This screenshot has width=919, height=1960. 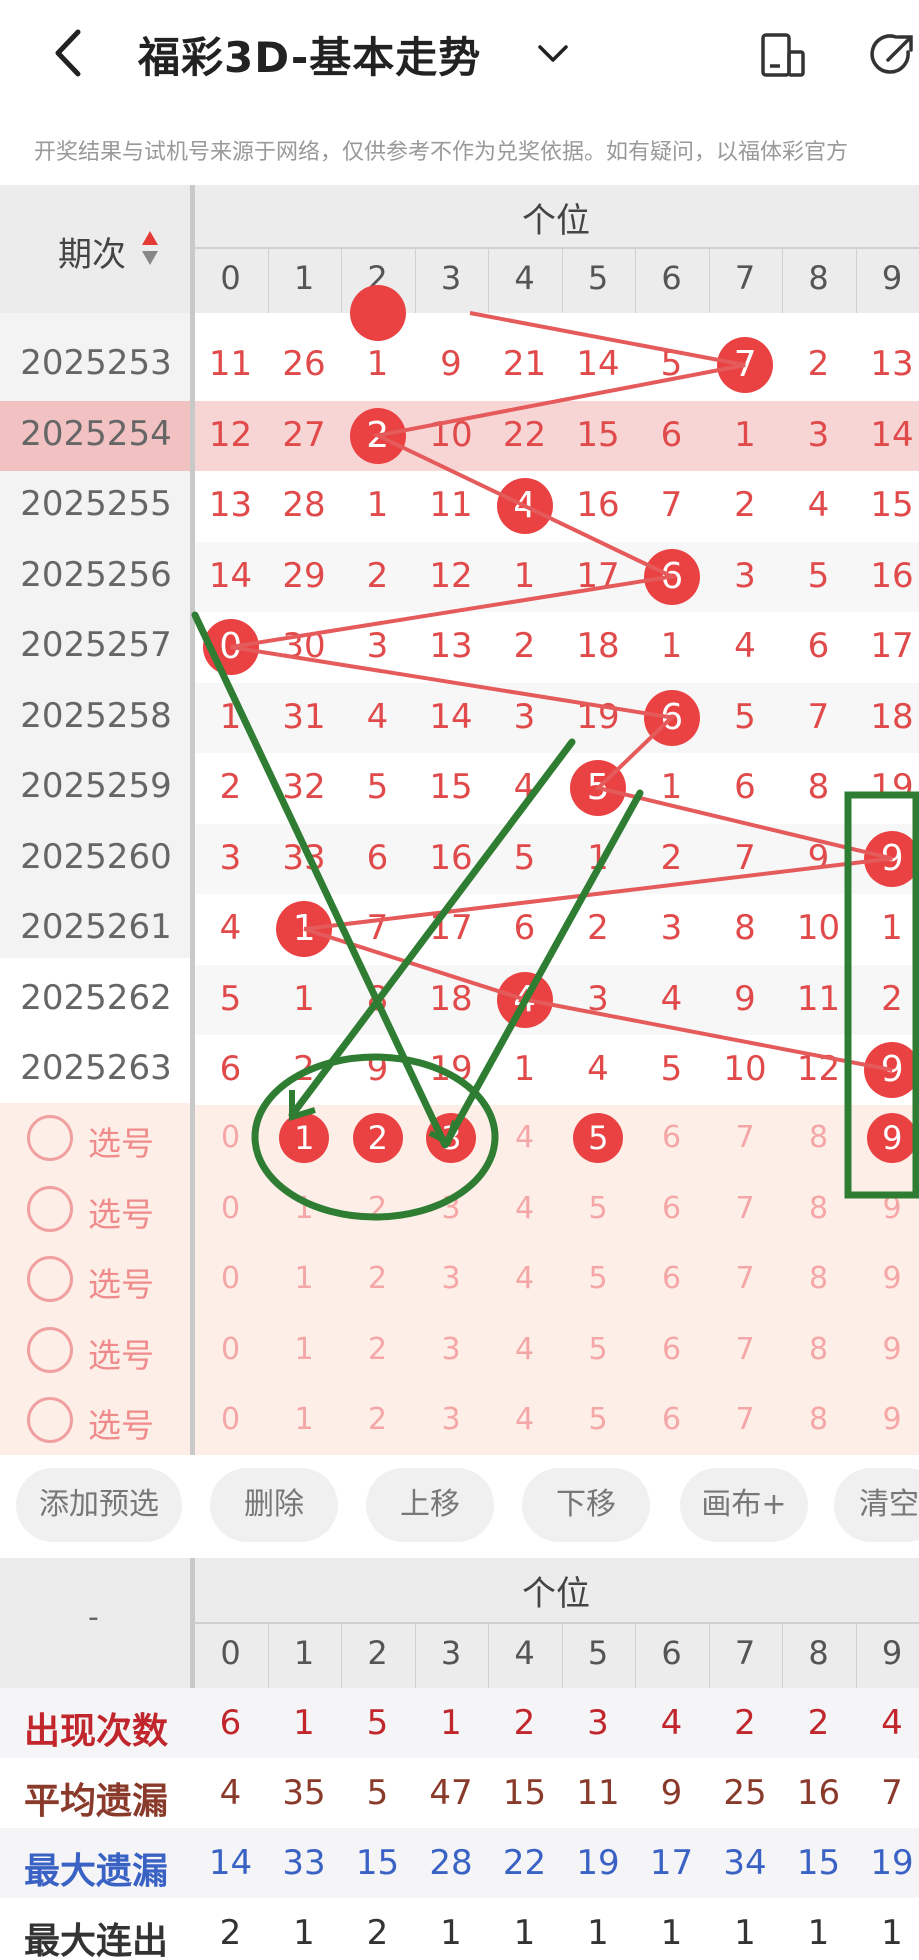 I want to click on table-row-partial, so click(x=556, y=321).